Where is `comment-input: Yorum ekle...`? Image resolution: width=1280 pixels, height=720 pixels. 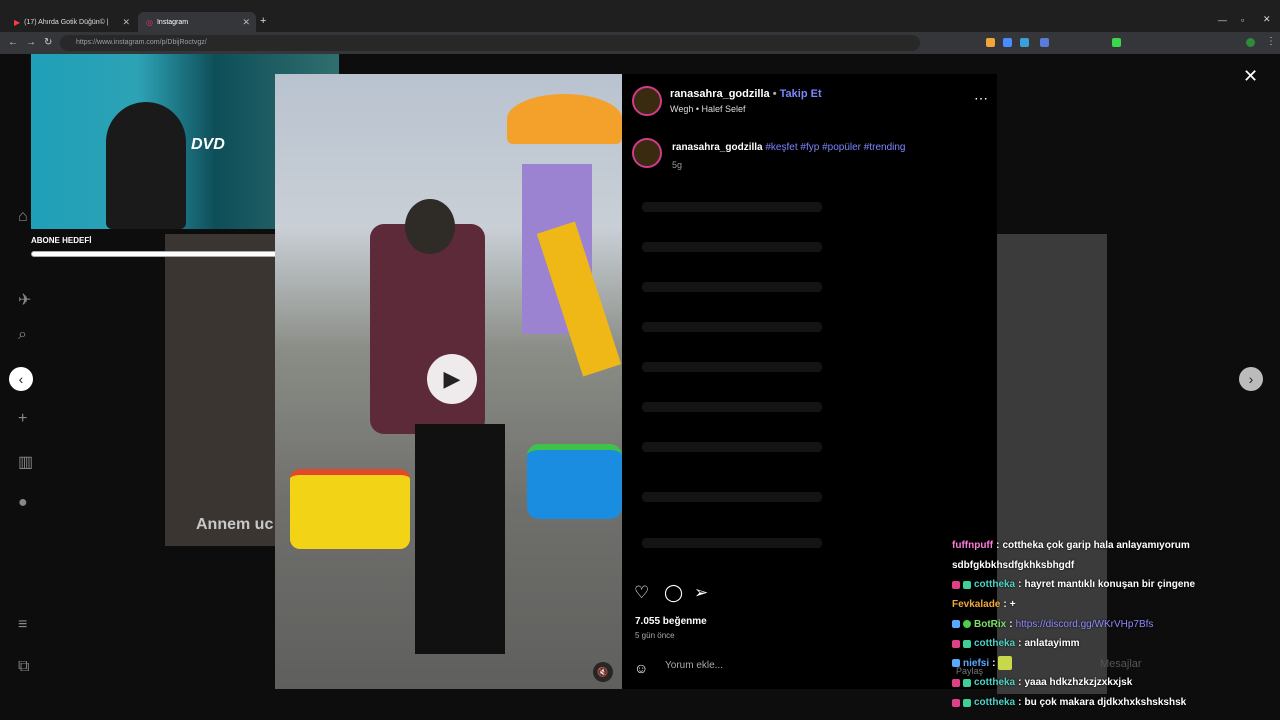 comment-input: Yorum ekle... is located at coordinates (694, 665).